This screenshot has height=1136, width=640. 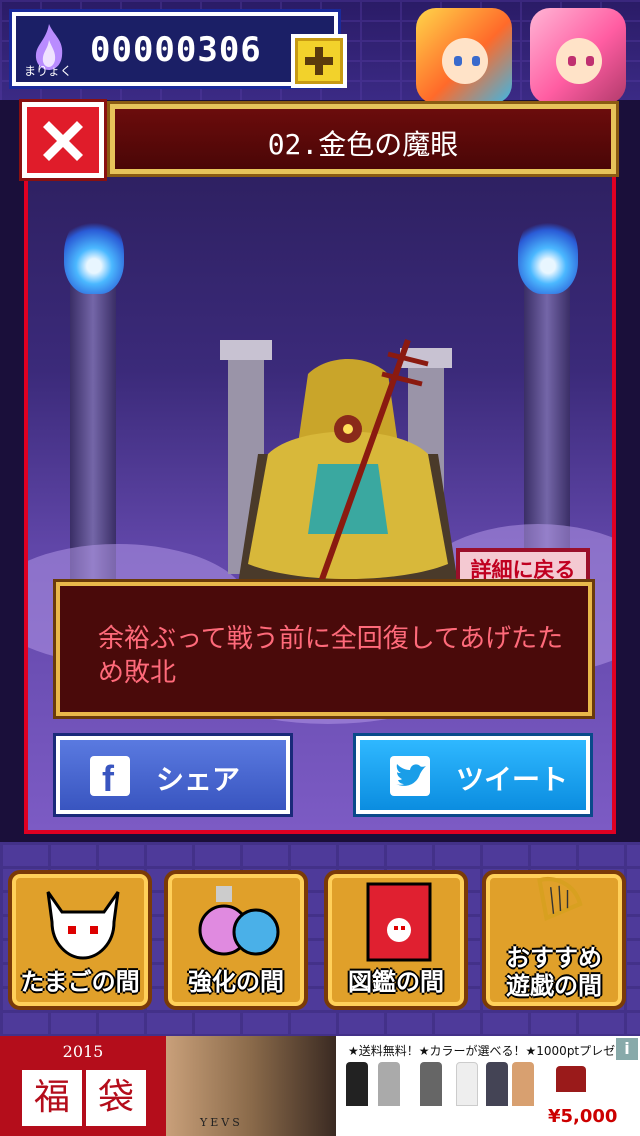 What do you see at coordinates (198, 779) in the screenshot?
I see `facebook-share-label: シェア` at bounding box center [198, 779].